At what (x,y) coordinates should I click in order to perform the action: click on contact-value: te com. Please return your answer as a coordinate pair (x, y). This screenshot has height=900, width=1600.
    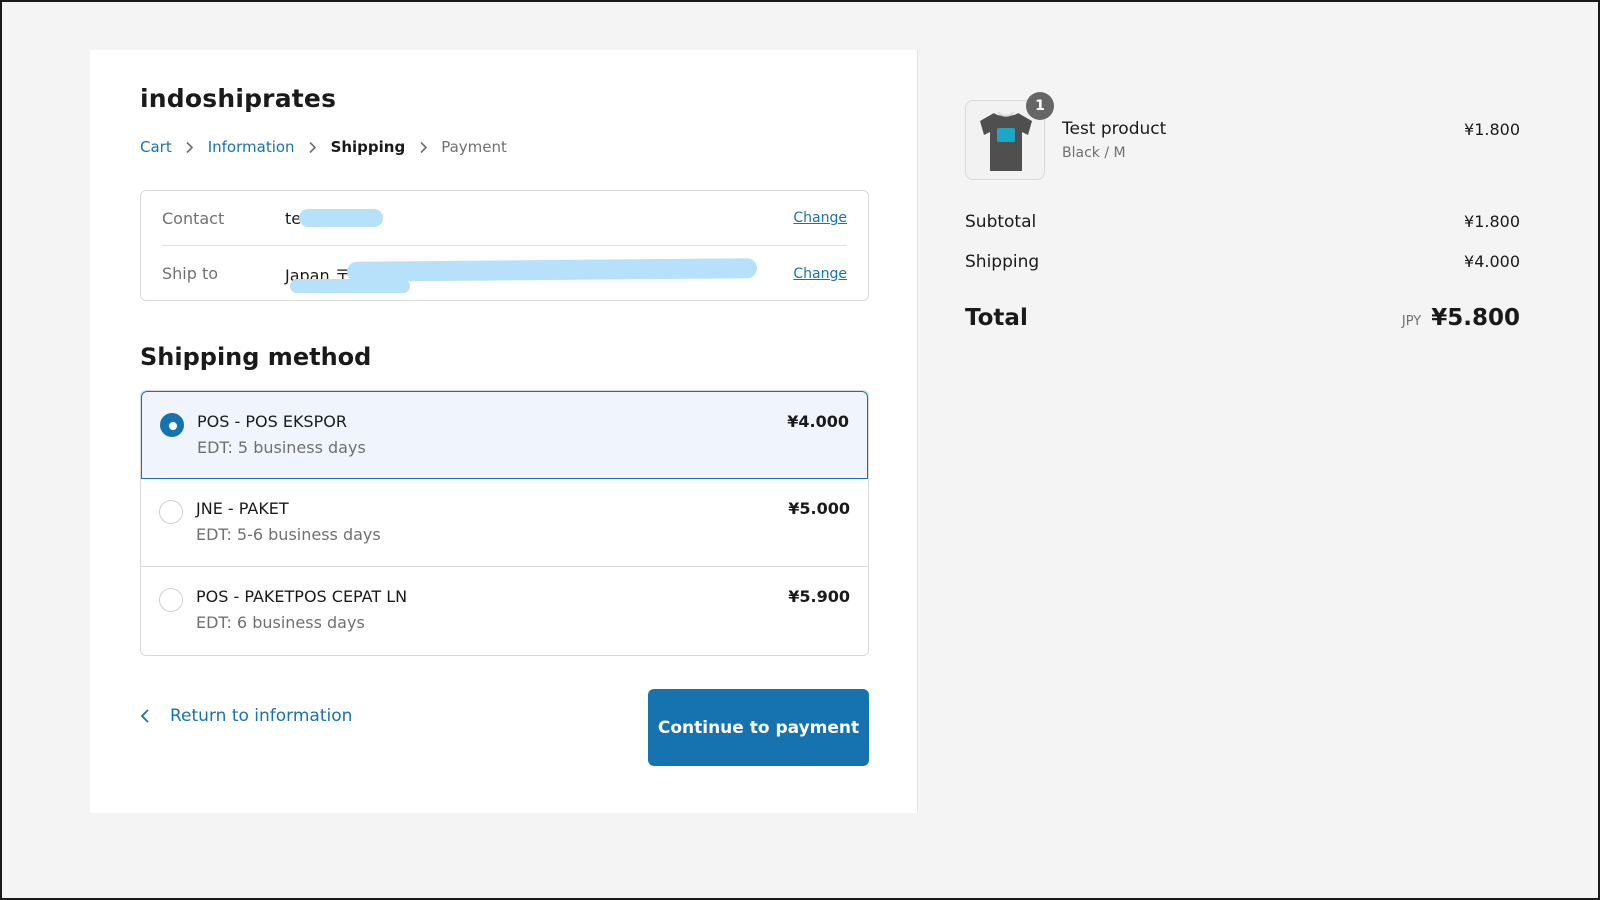
    Looking at the image, I should click on (539, 218).